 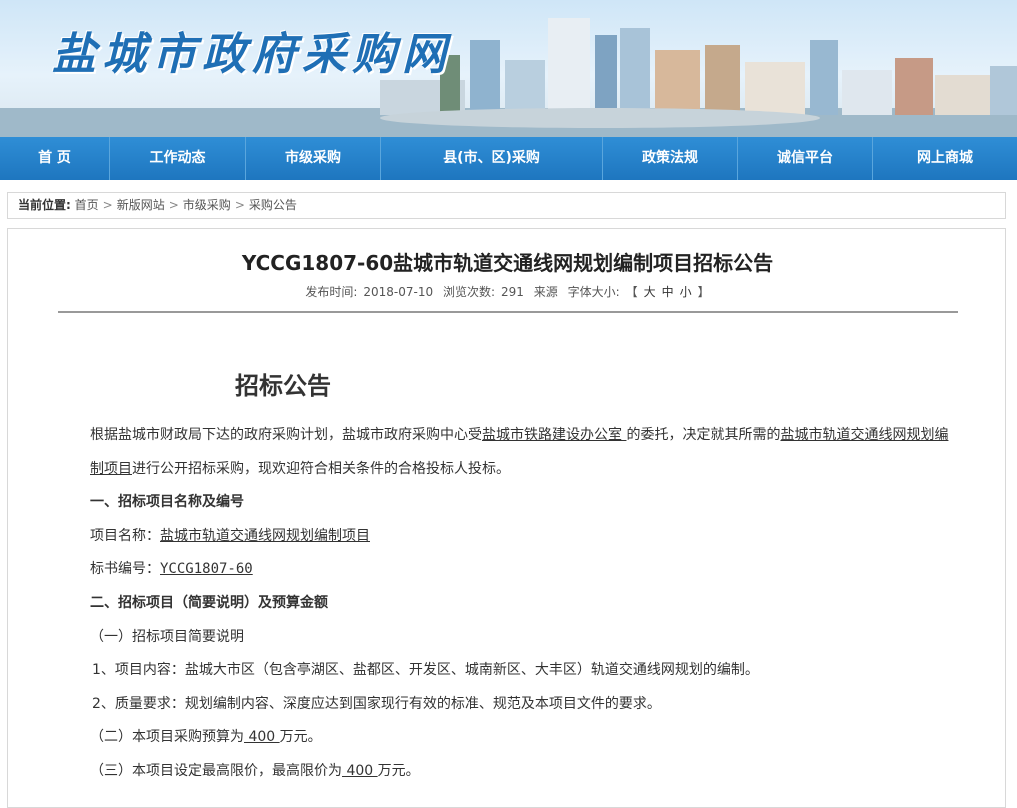 I want to click on source-label: 来源, so click(x=545, y=292).